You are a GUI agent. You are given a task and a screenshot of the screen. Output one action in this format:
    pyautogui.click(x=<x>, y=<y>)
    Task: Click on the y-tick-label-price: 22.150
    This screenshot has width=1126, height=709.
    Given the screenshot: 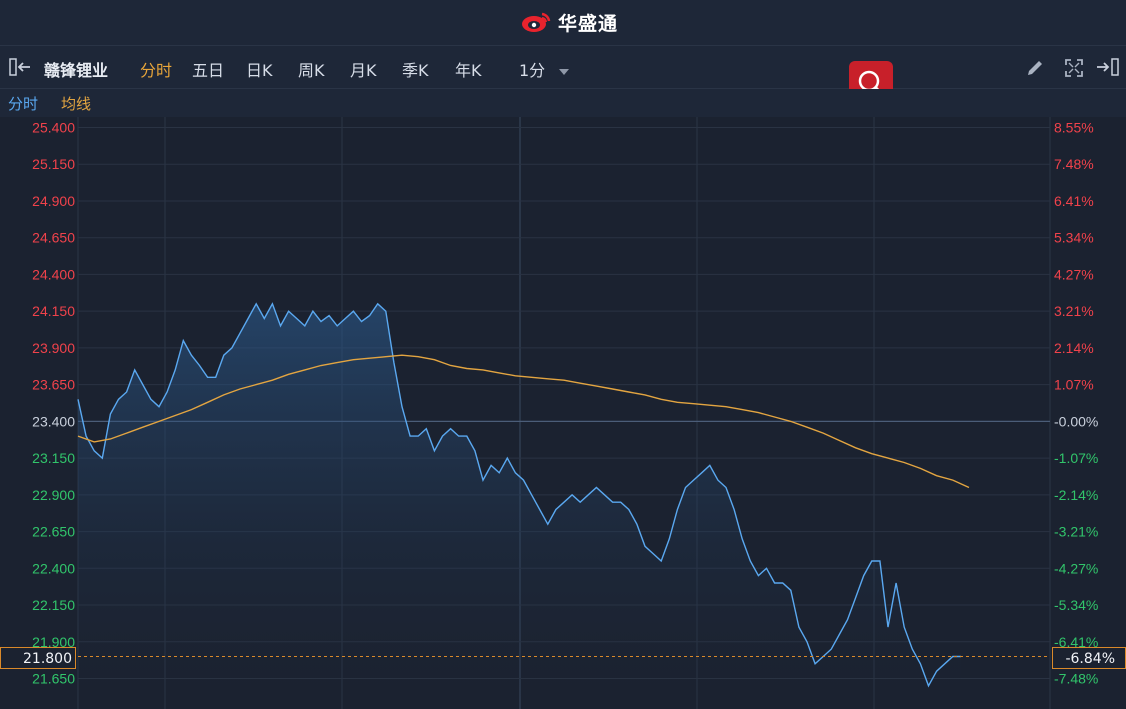 What is the action you would take?
    pyautogui.click(x=53, y=605)
    